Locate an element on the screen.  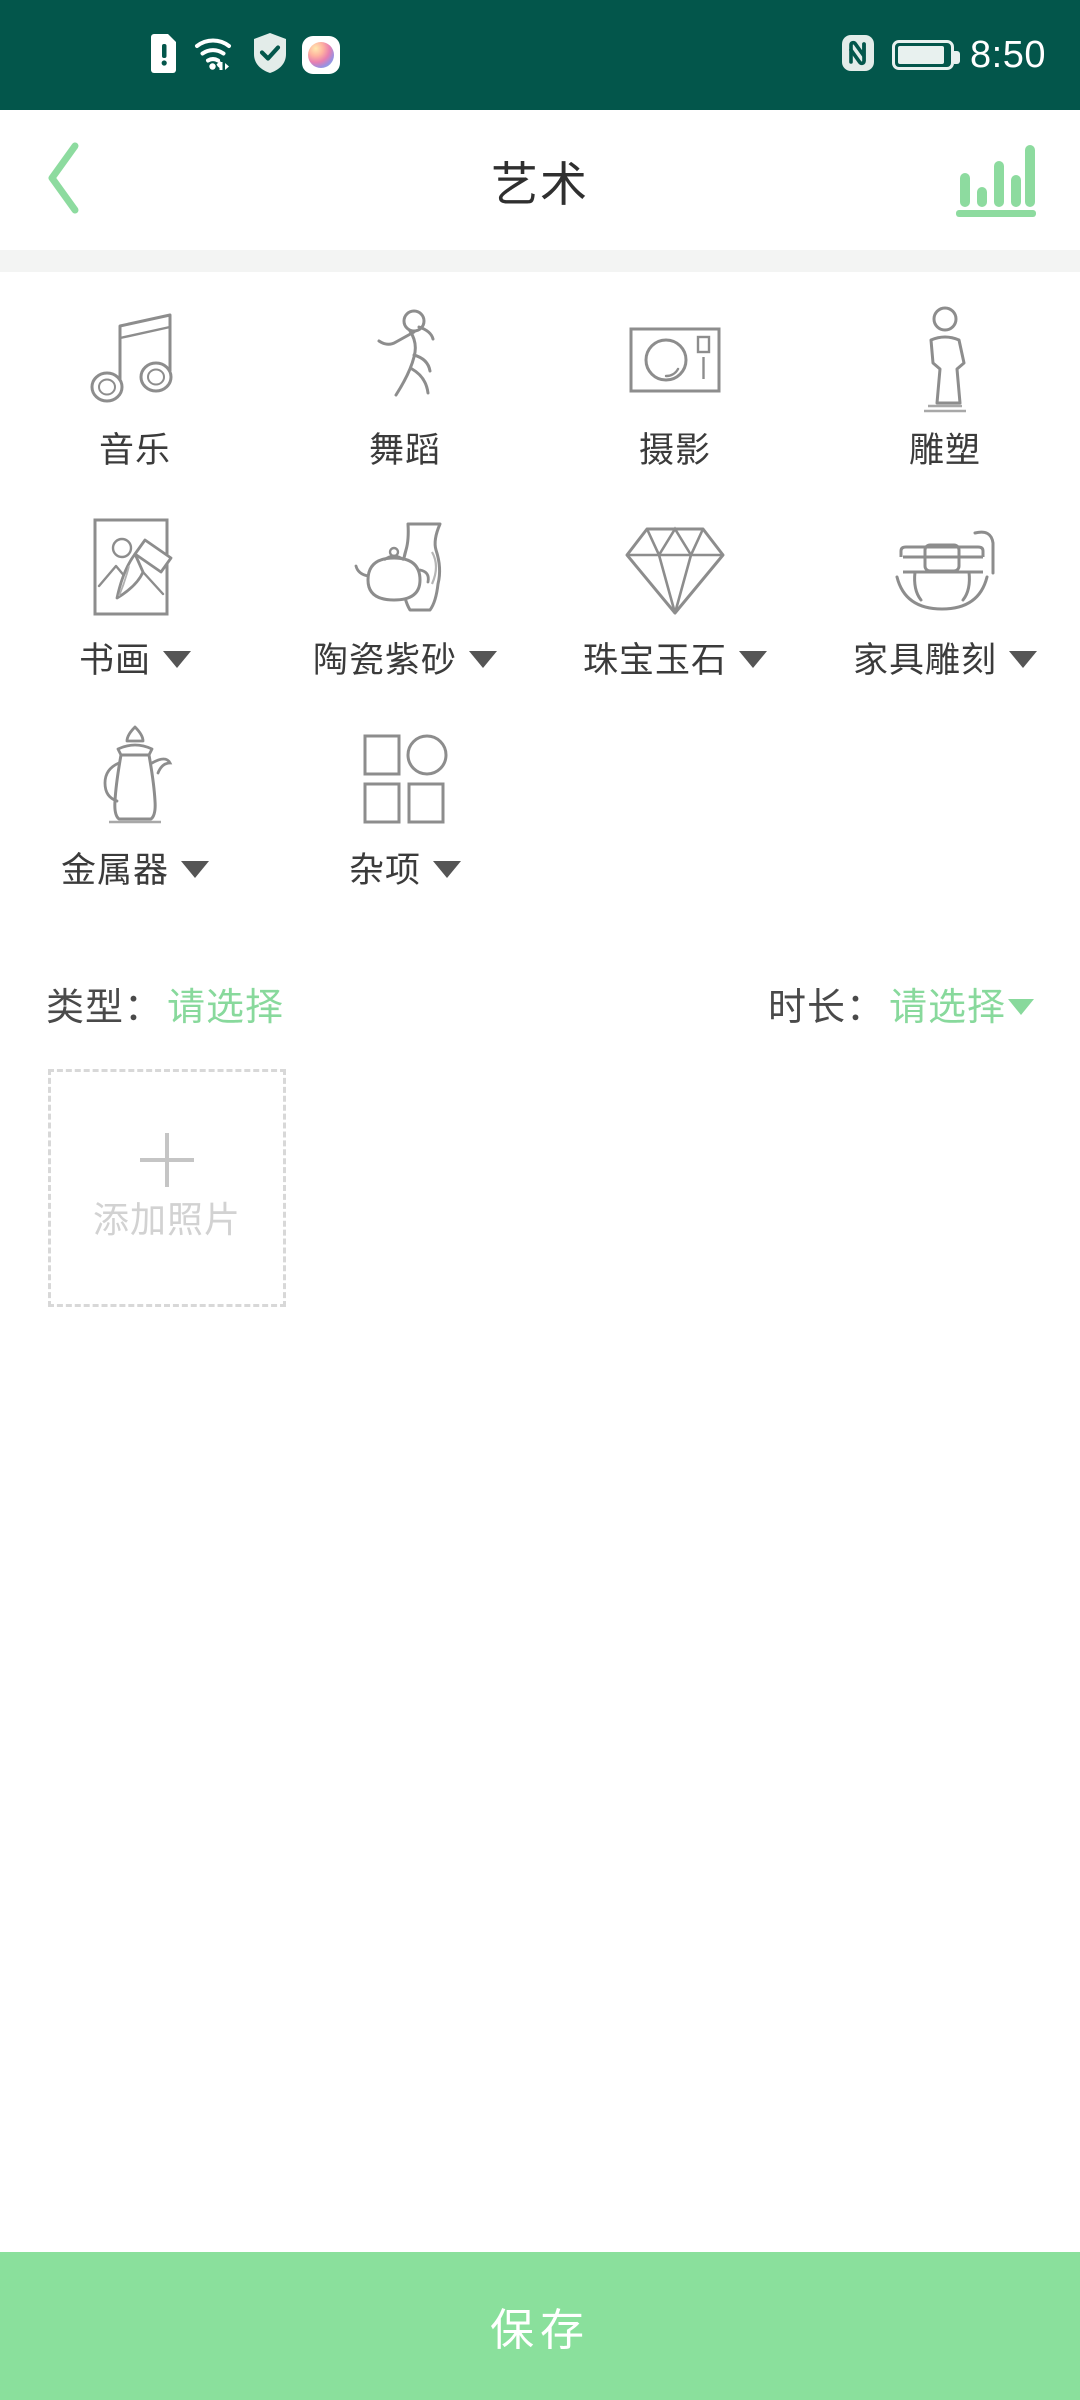
nfc-icon is located at coordinates (858, 55).